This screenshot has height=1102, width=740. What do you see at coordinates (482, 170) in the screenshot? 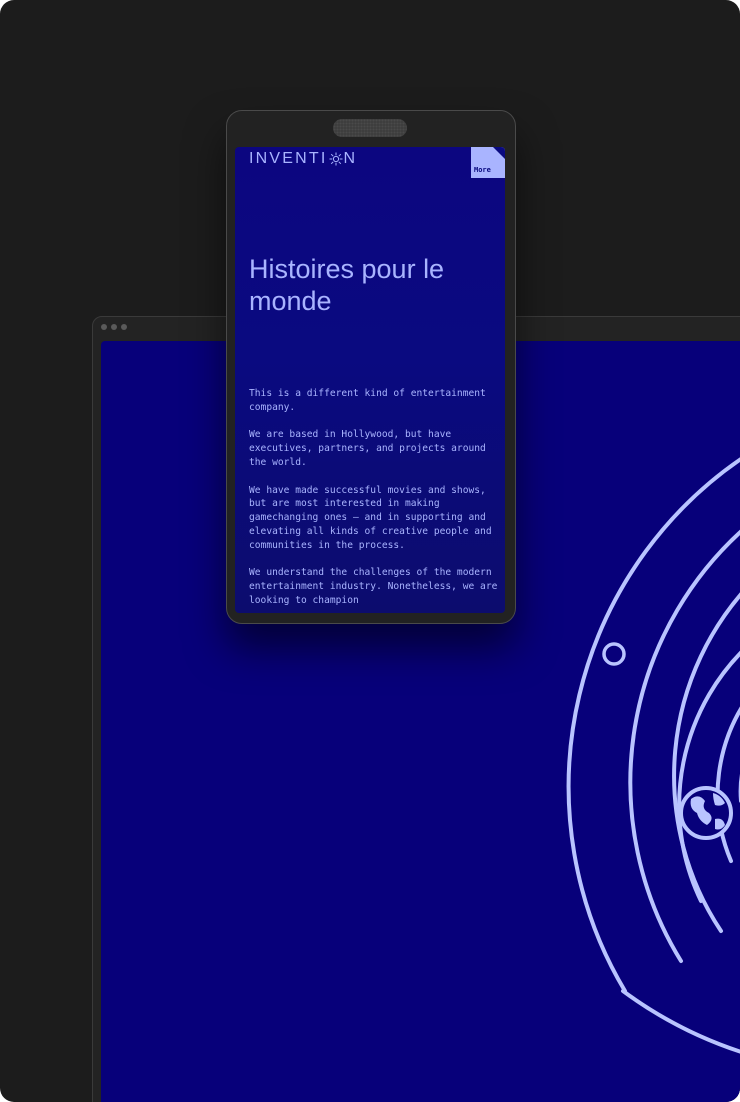
I see `more-button-label: More` at bounding box center [482, 170].